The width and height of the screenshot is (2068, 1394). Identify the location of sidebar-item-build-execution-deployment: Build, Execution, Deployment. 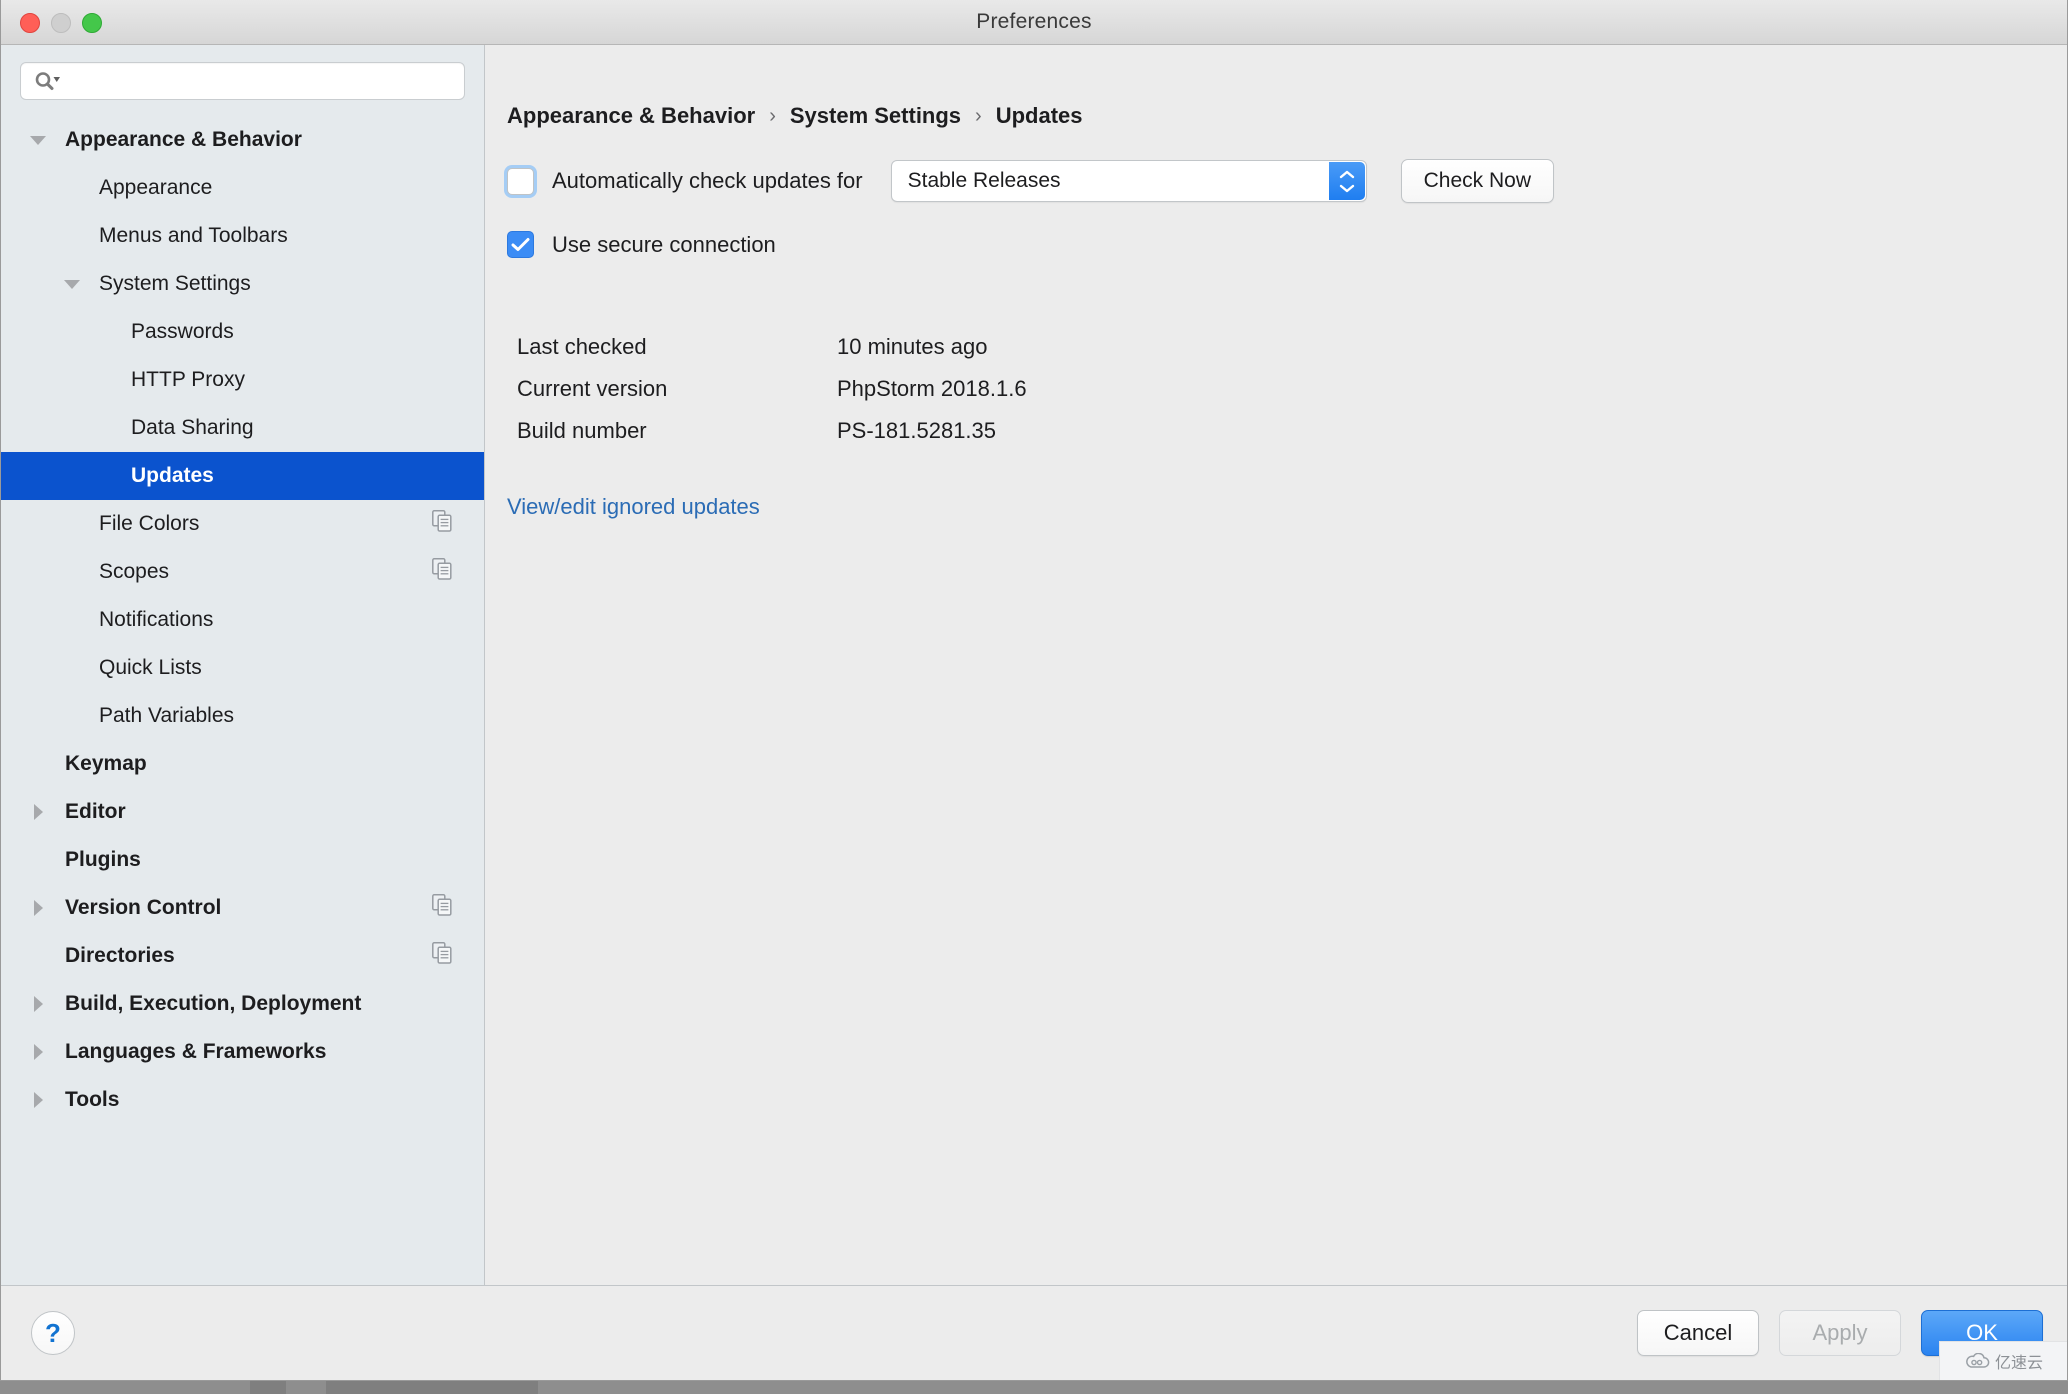
(242, 1004).